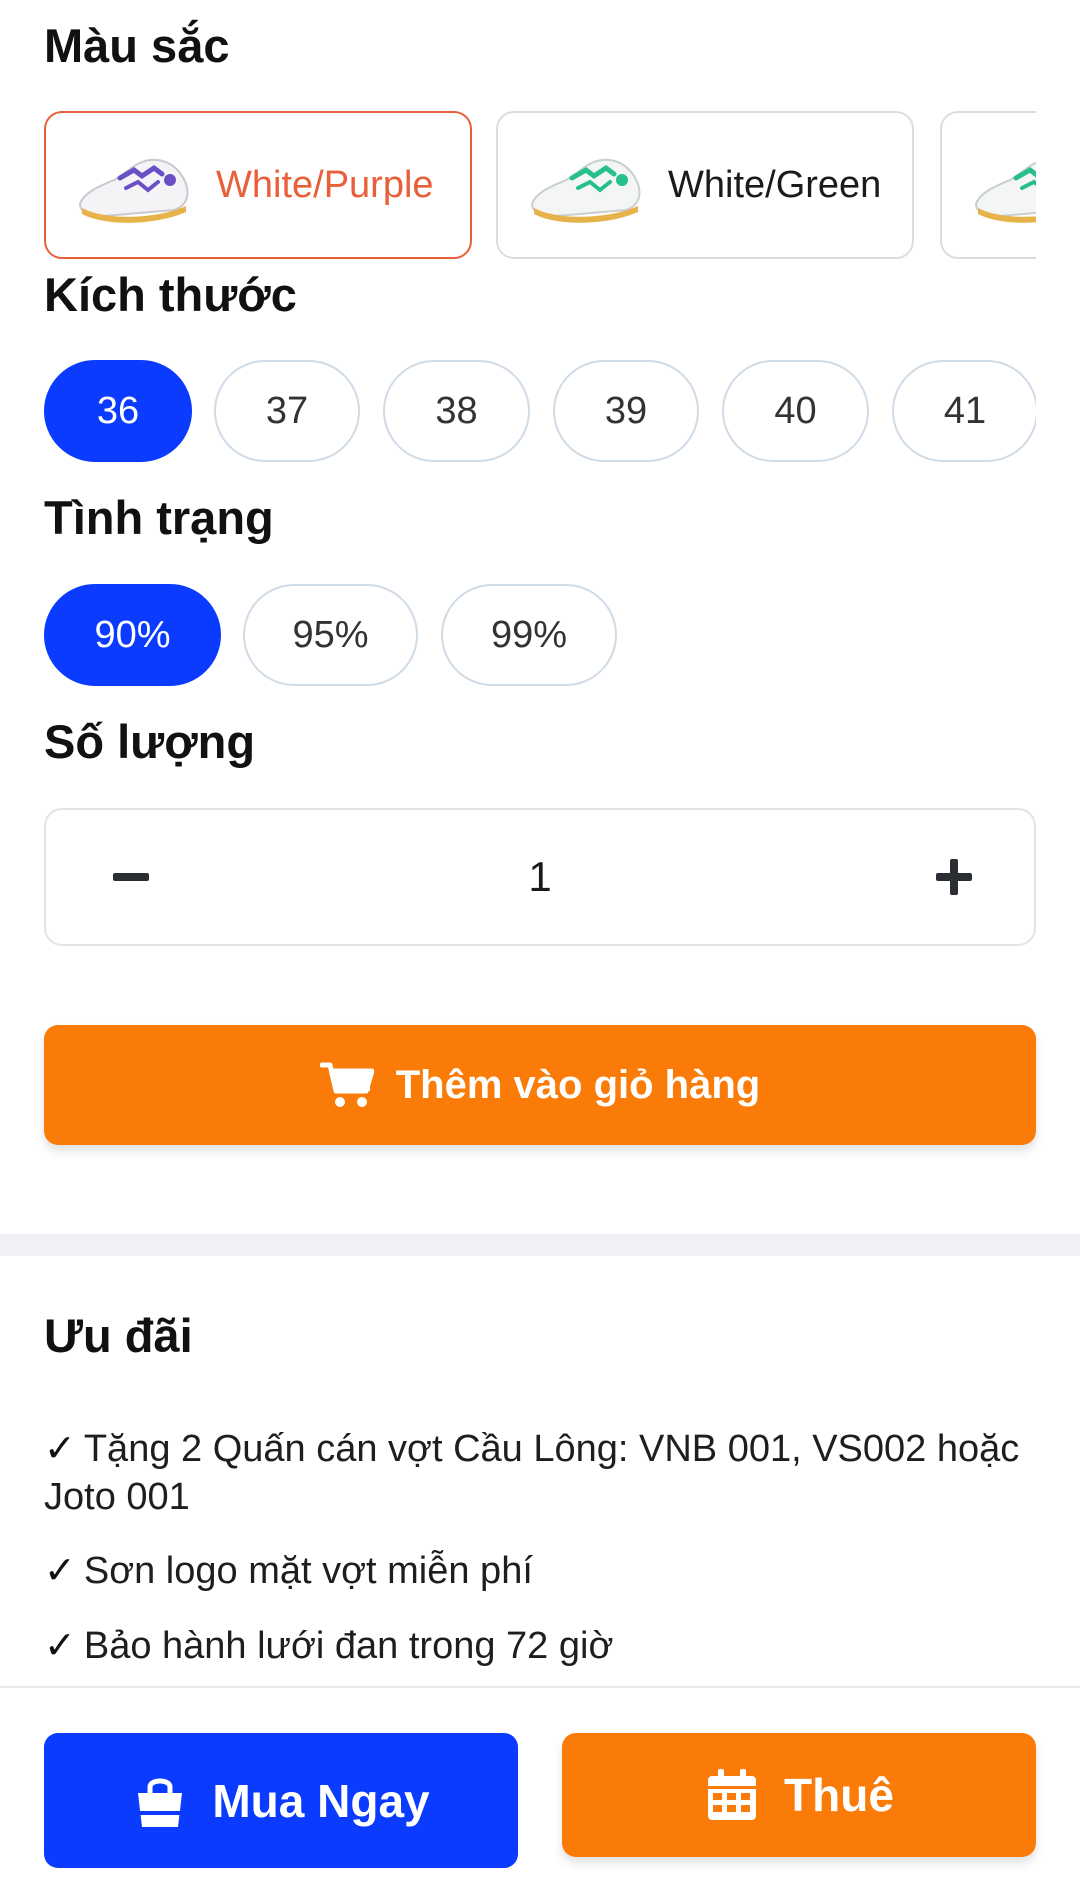 This screenshot has width=1080, height=1903. What do you see at coordinates (529, 635) in the screenshot?
I see `condition-chip-99: 99%` at bounding box center [529, 635].